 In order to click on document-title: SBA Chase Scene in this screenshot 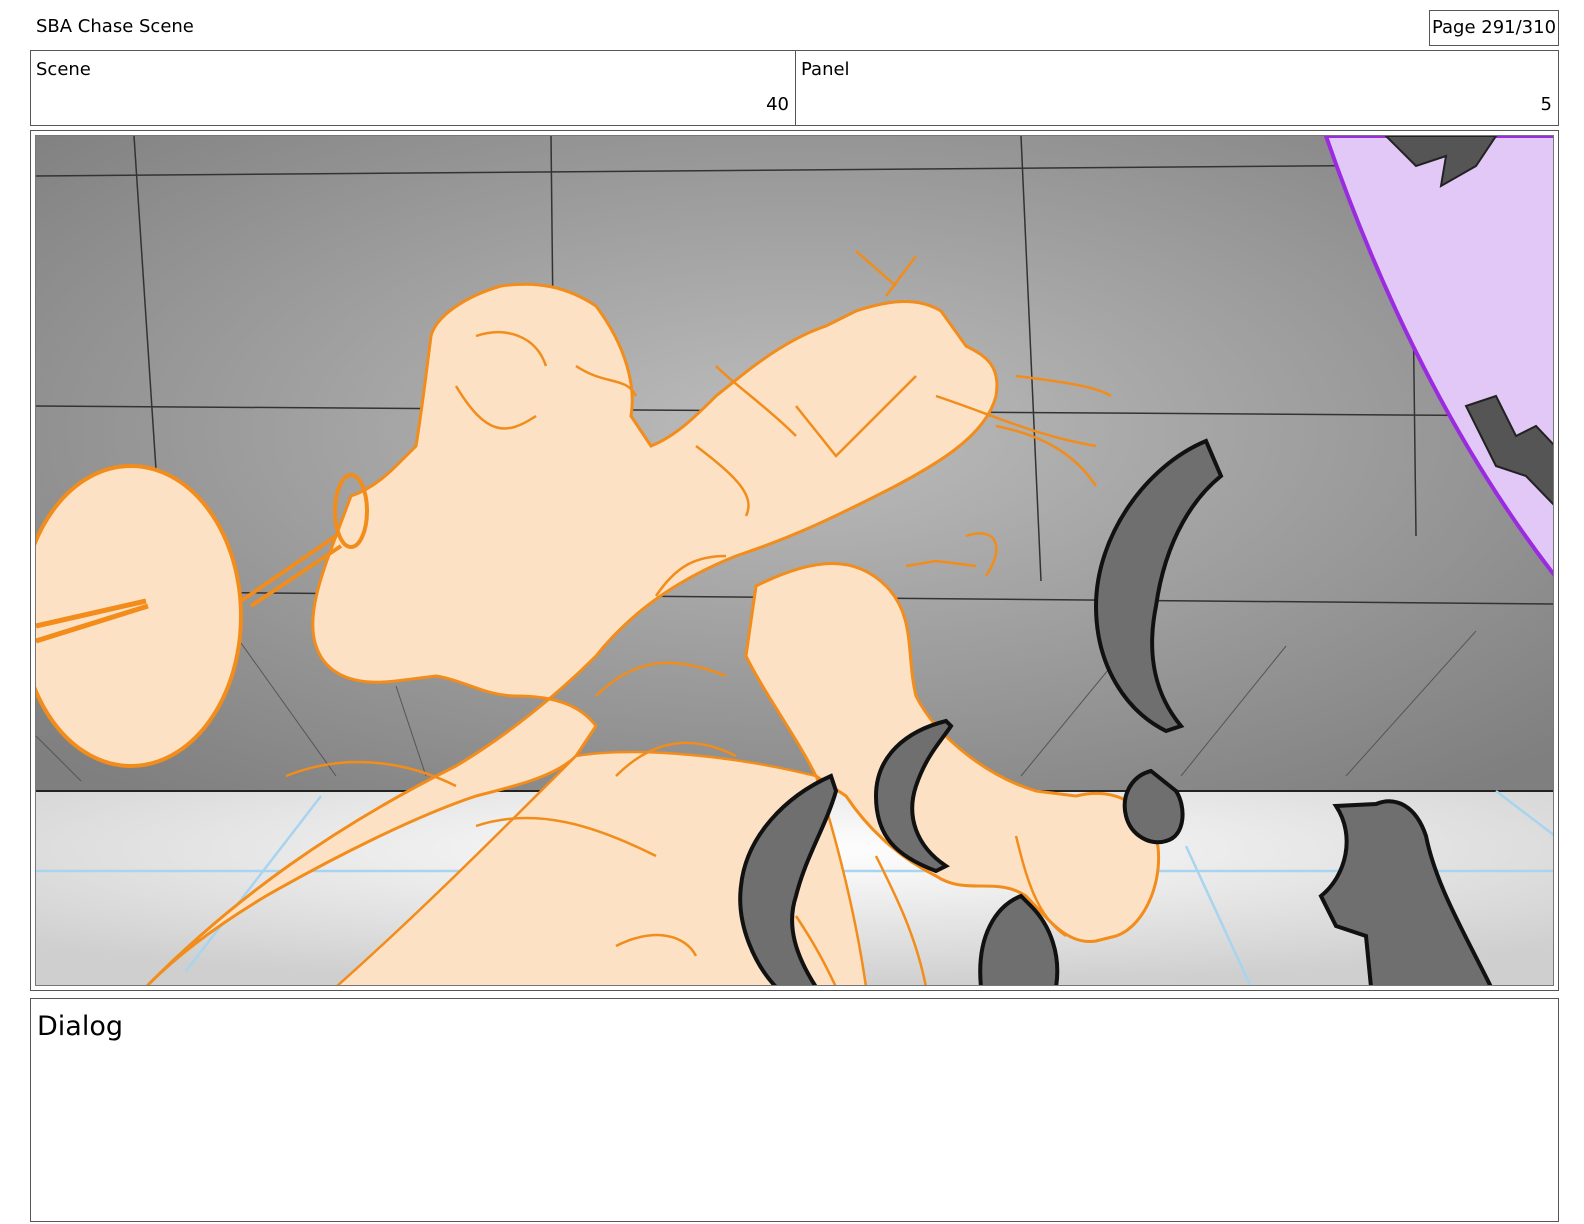, I will do `click(115, 26)`.